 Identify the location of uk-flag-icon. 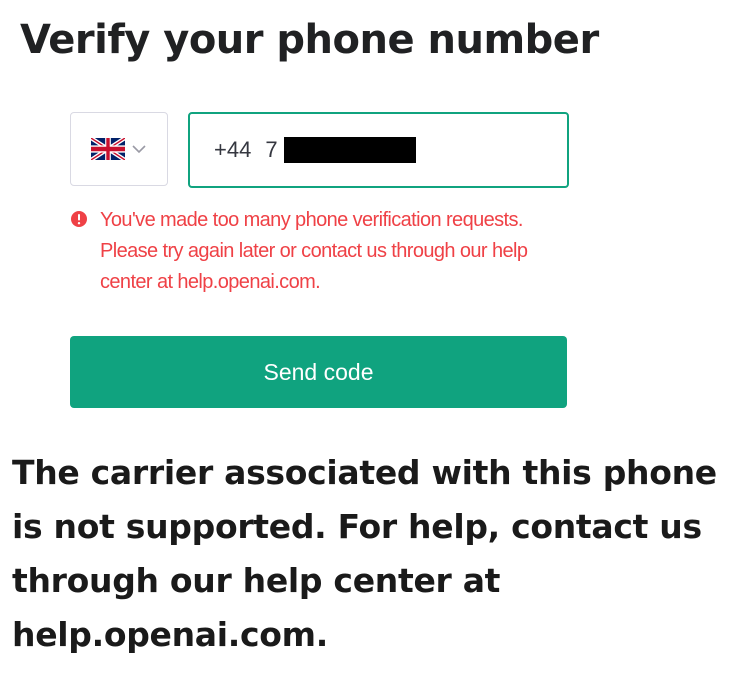
(108, 149).